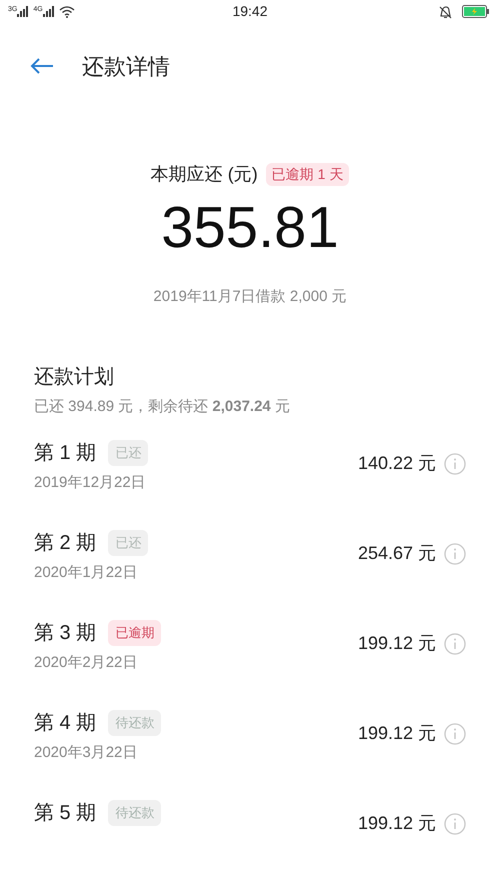  What do you see at coordinates (90, 483) in the screenshot?
I see `installment-date: 2019年12月22日` at bounding box center [90, 483].